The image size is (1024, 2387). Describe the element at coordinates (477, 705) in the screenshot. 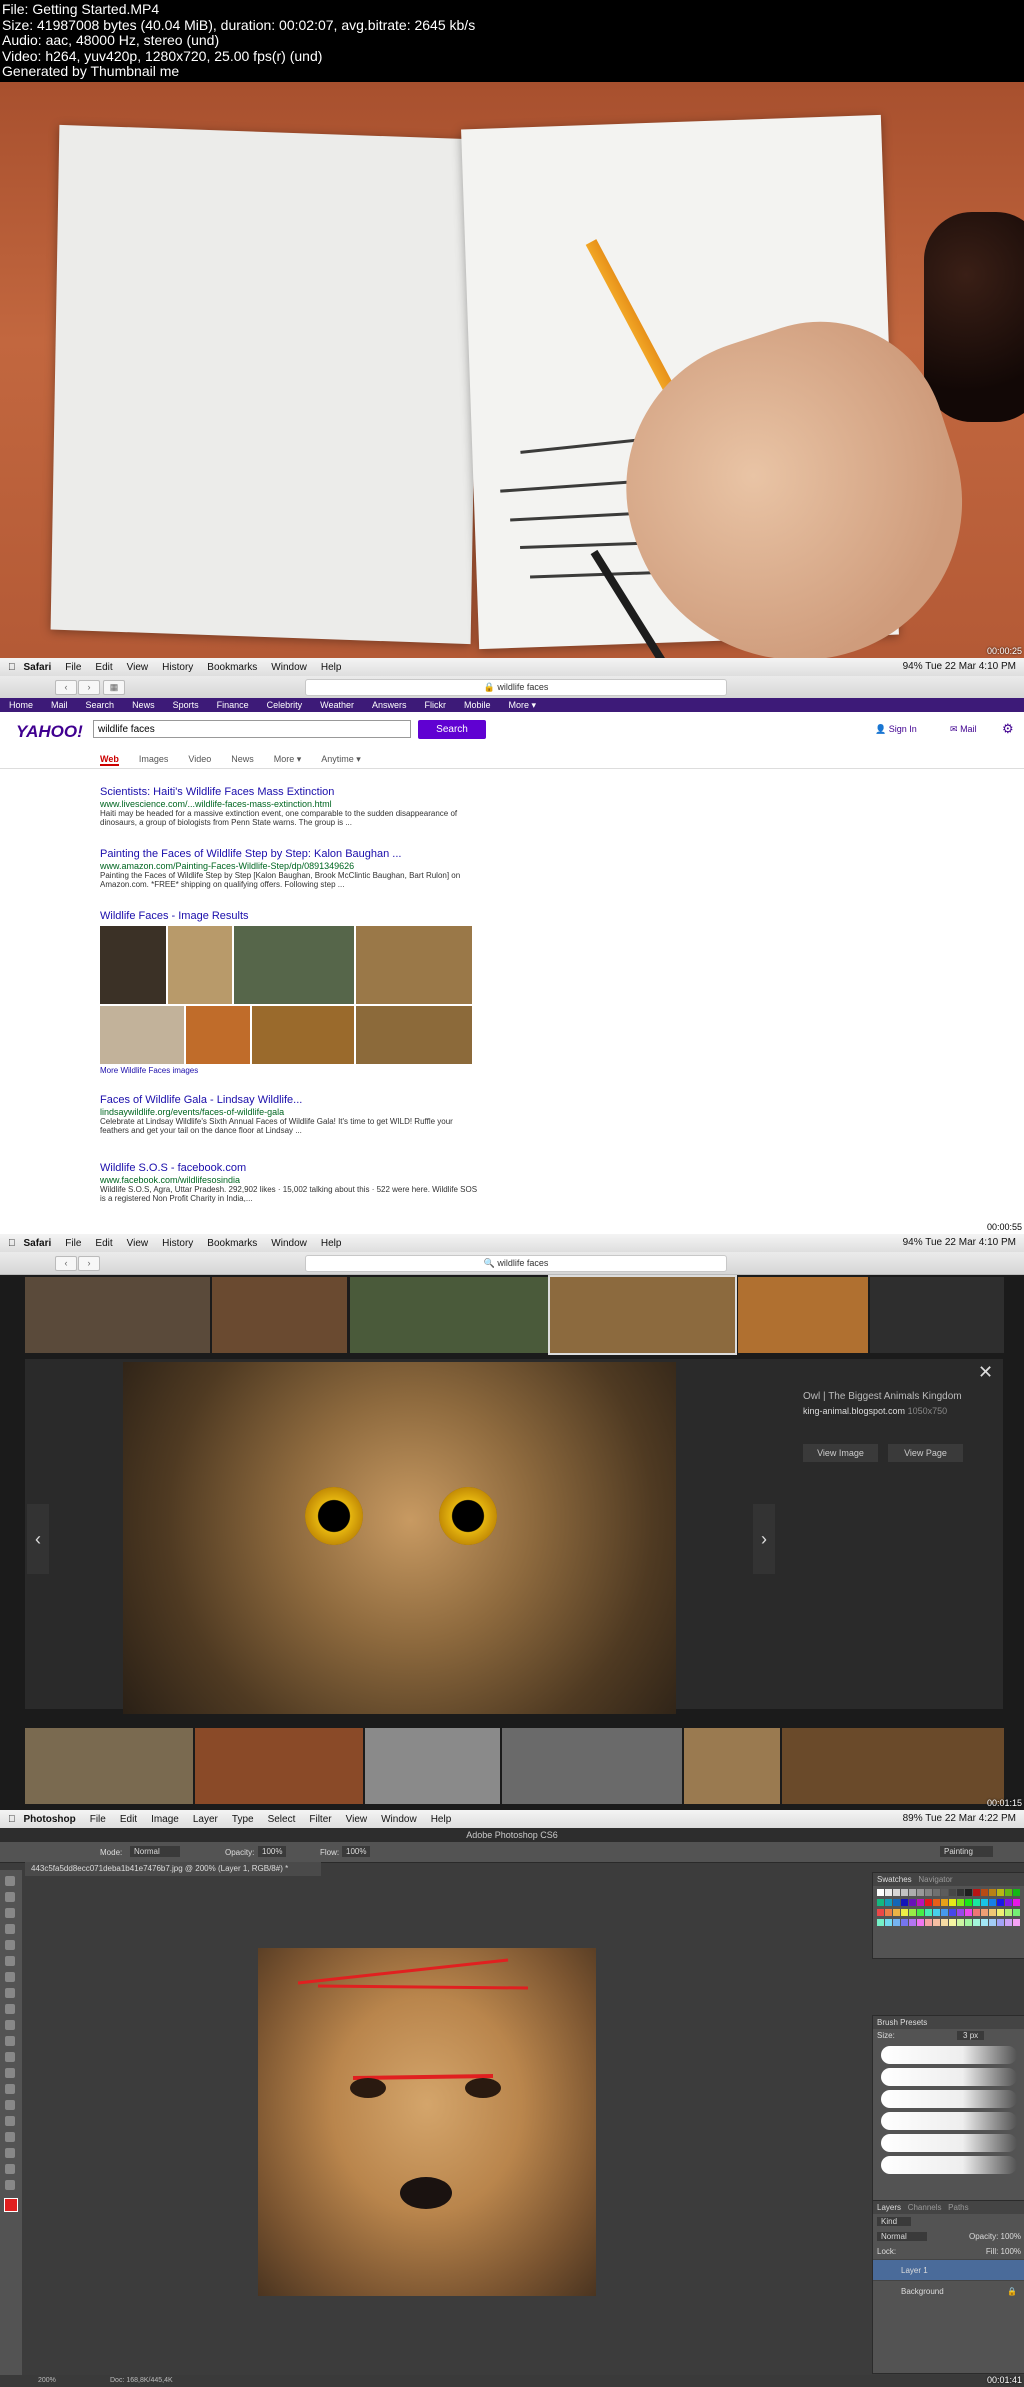

I see `nav-mobile: Mobile` at that location.